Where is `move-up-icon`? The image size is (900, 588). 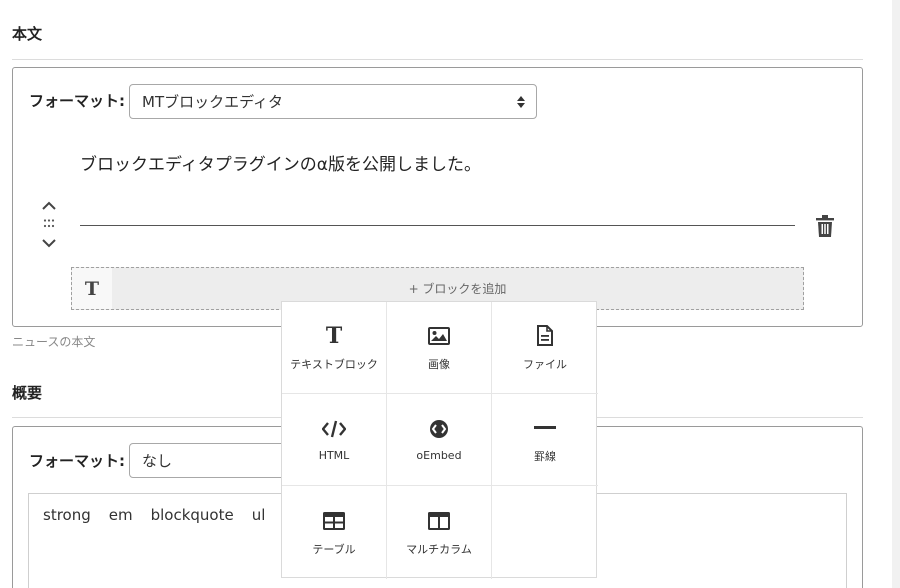 move-up-icon is located at coordinates (49, 205).